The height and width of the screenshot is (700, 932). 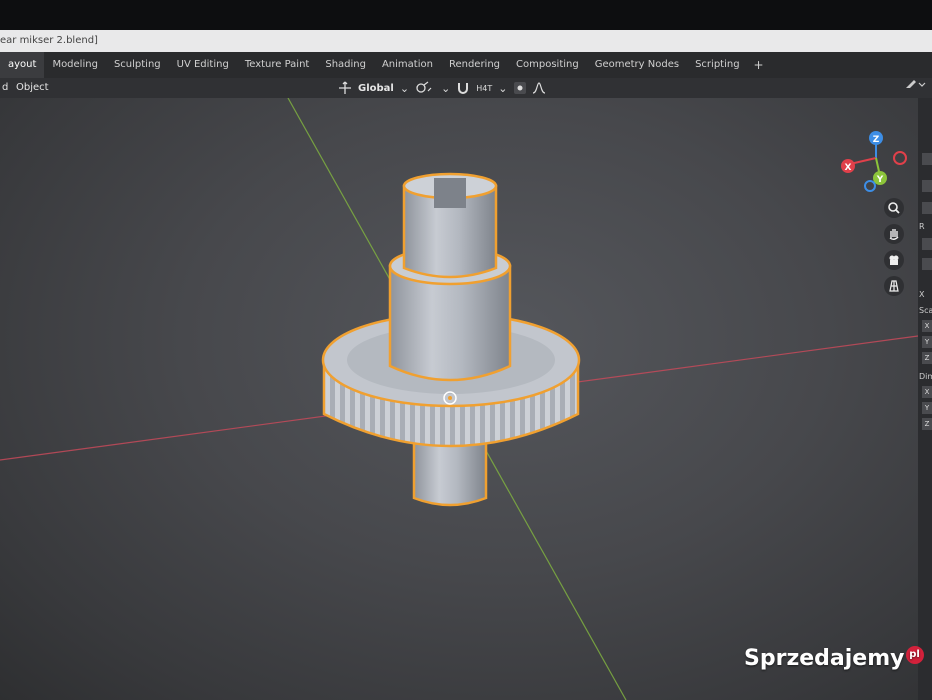 What do you see at coordinates (922, 294) in the screenshot?
I see `rotation-x-label: X` at bounding box center [922, 294].